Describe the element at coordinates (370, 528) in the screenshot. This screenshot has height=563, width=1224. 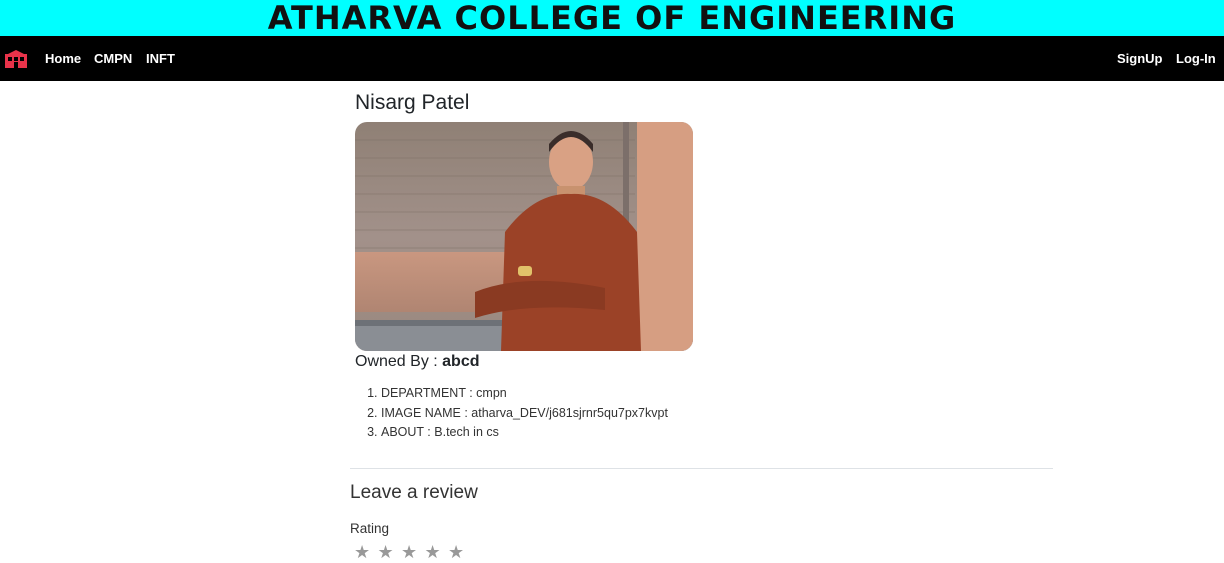
I see `rating-label: Rating` at that location.